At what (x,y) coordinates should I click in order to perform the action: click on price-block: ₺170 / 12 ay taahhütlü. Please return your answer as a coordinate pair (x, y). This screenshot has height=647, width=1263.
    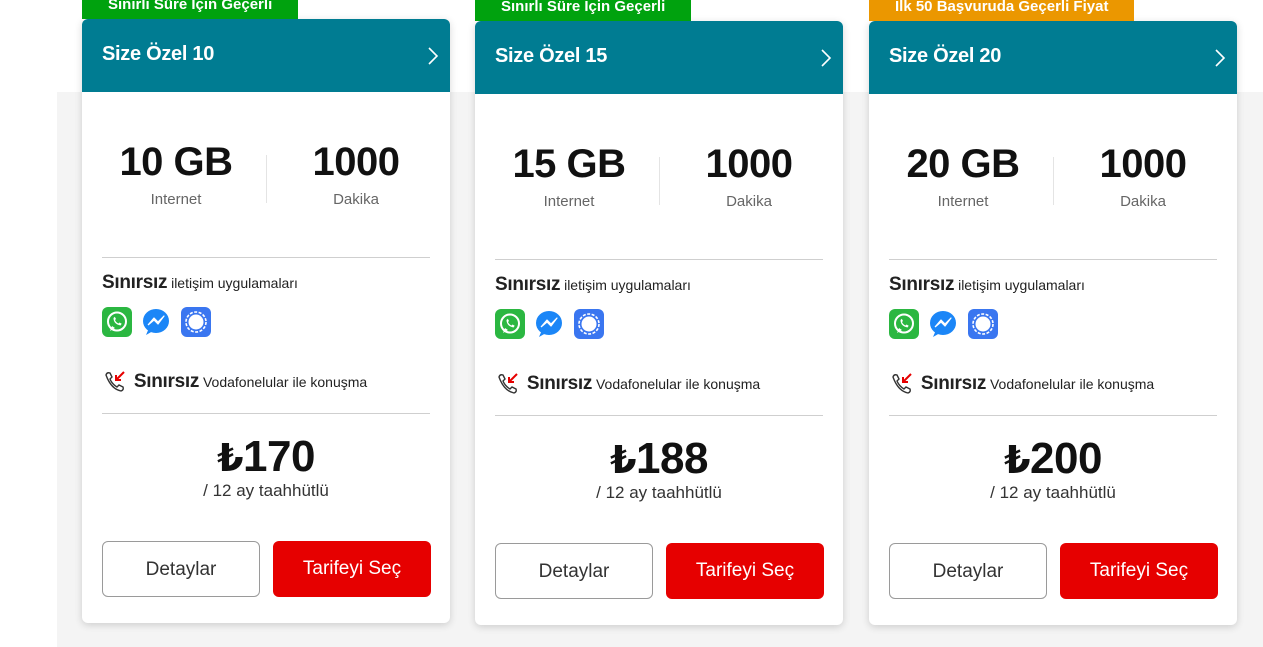
    Looking at the image, I should click on (266, 466).